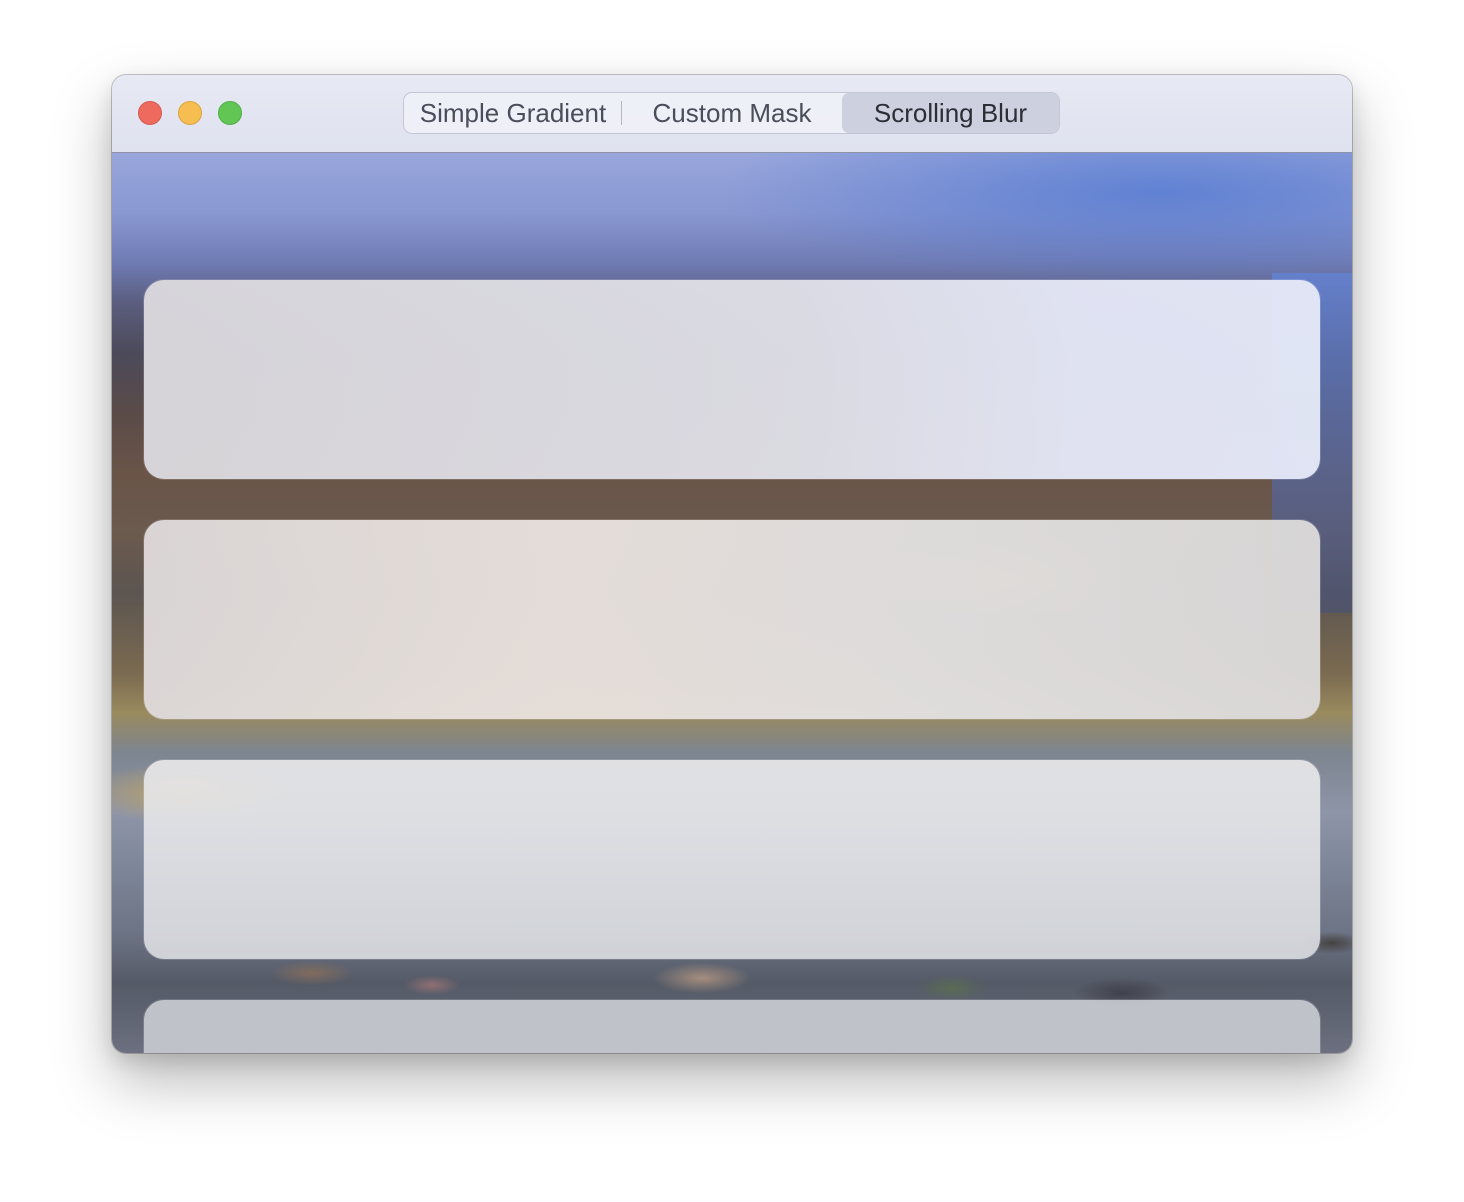  What do you see at coordinates (150, 113) in the screenshot?
I see `close-button` at bounding box center [150, 113].